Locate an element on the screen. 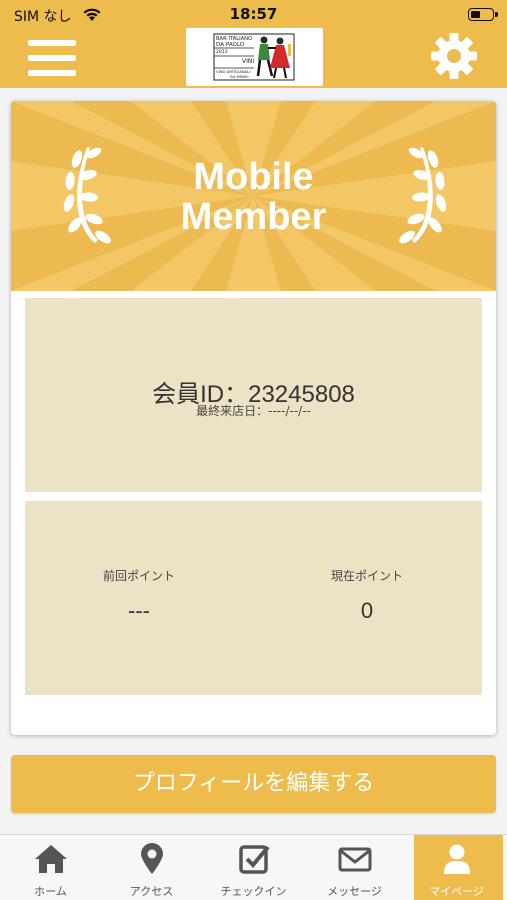  banner-title: Mobile Member is located at coordinates (253, 197).